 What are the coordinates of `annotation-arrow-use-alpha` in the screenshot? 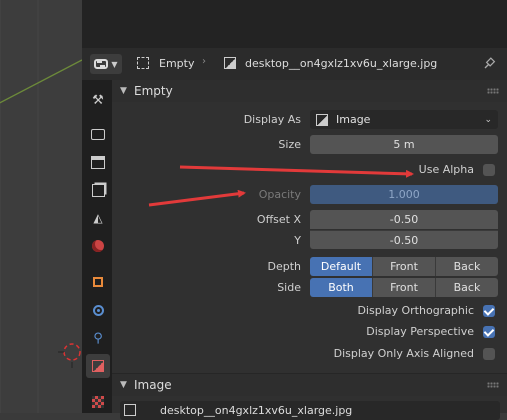 It's located at (296, 171).